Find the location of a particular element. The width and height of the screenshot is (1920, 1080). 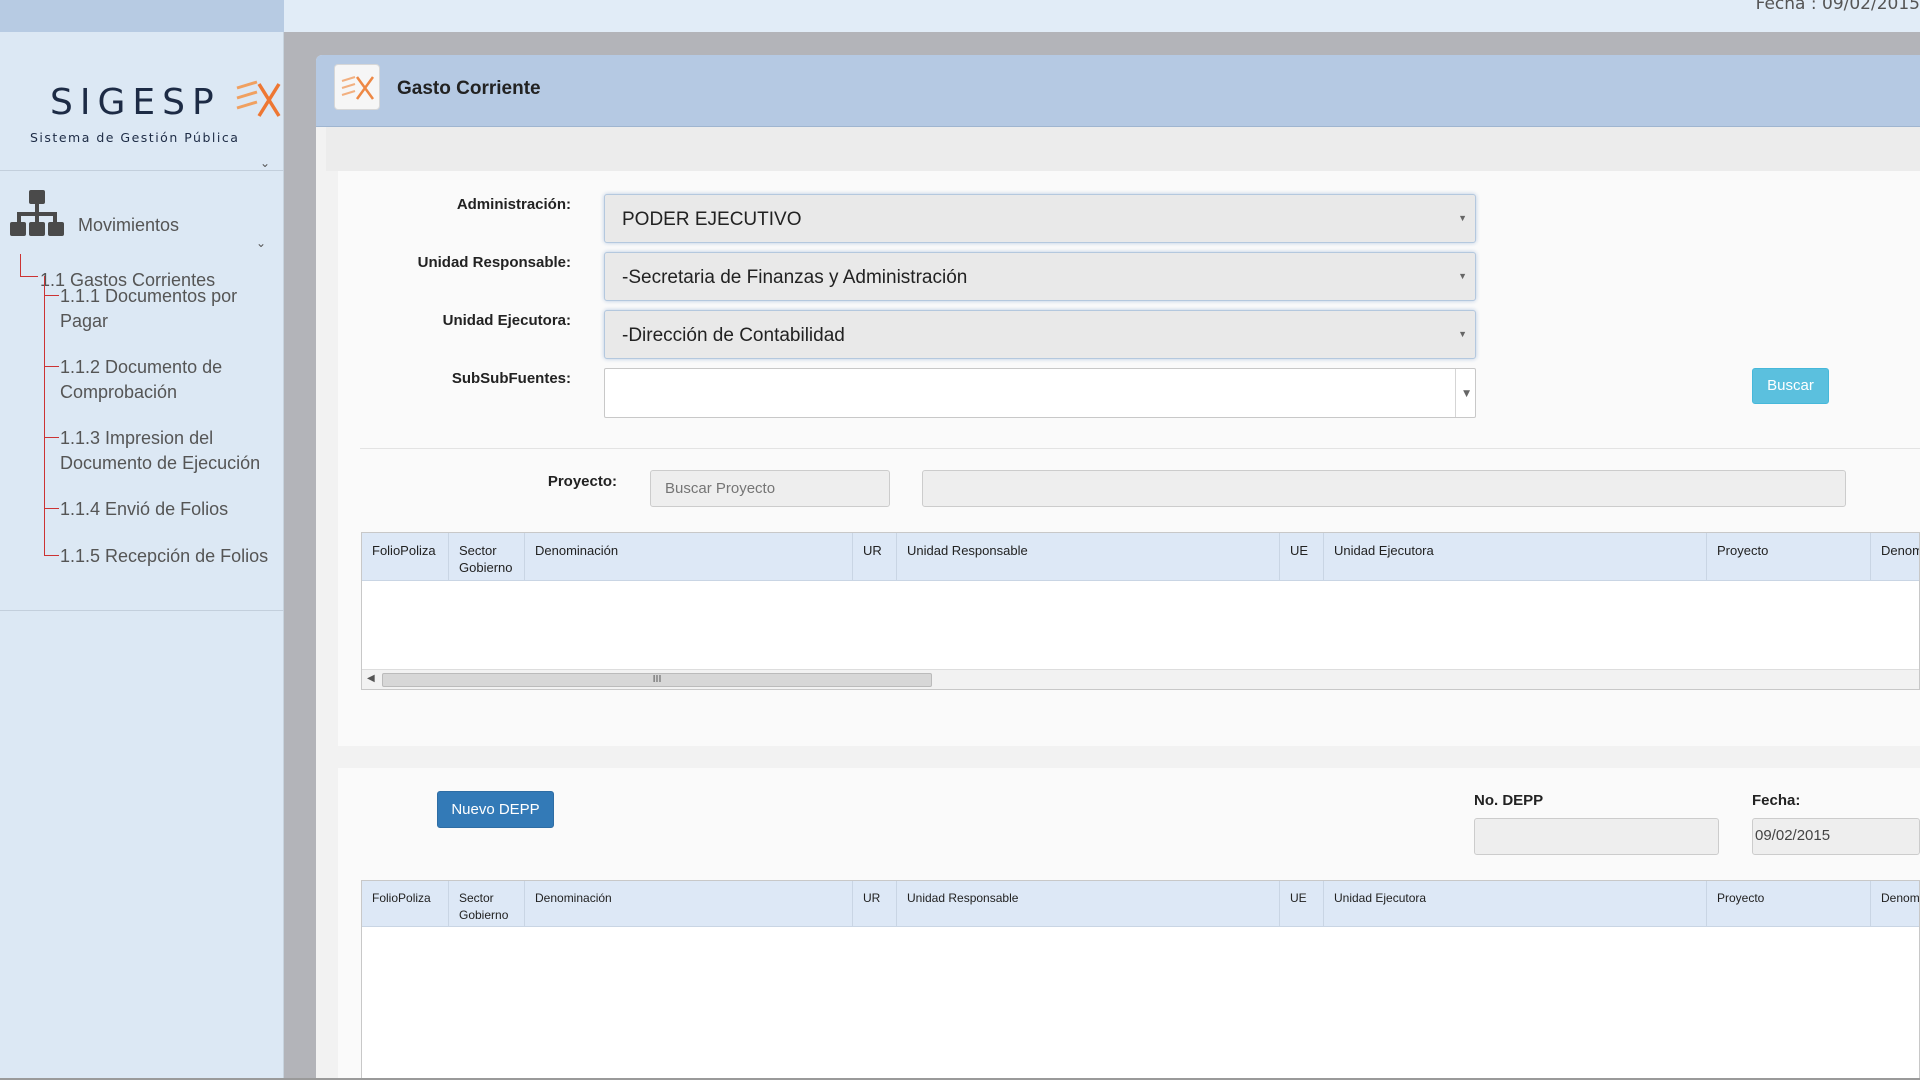

proyecto-description-field is located at coordinates (1384, 488).